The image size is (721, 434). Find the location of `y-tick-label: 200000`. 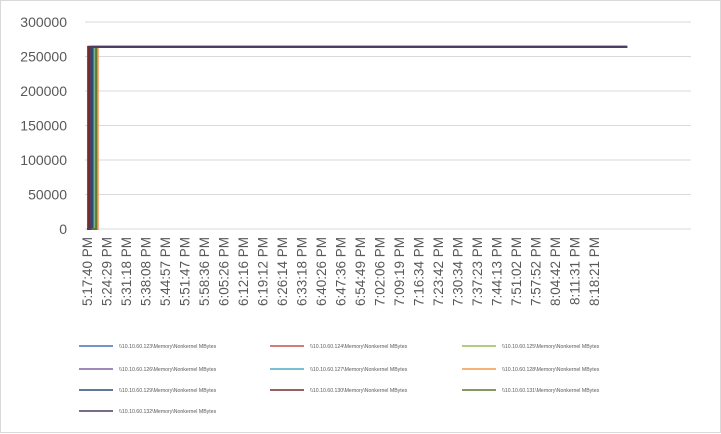

y-tick-label: 200000 is located at coordinates (43, 91).